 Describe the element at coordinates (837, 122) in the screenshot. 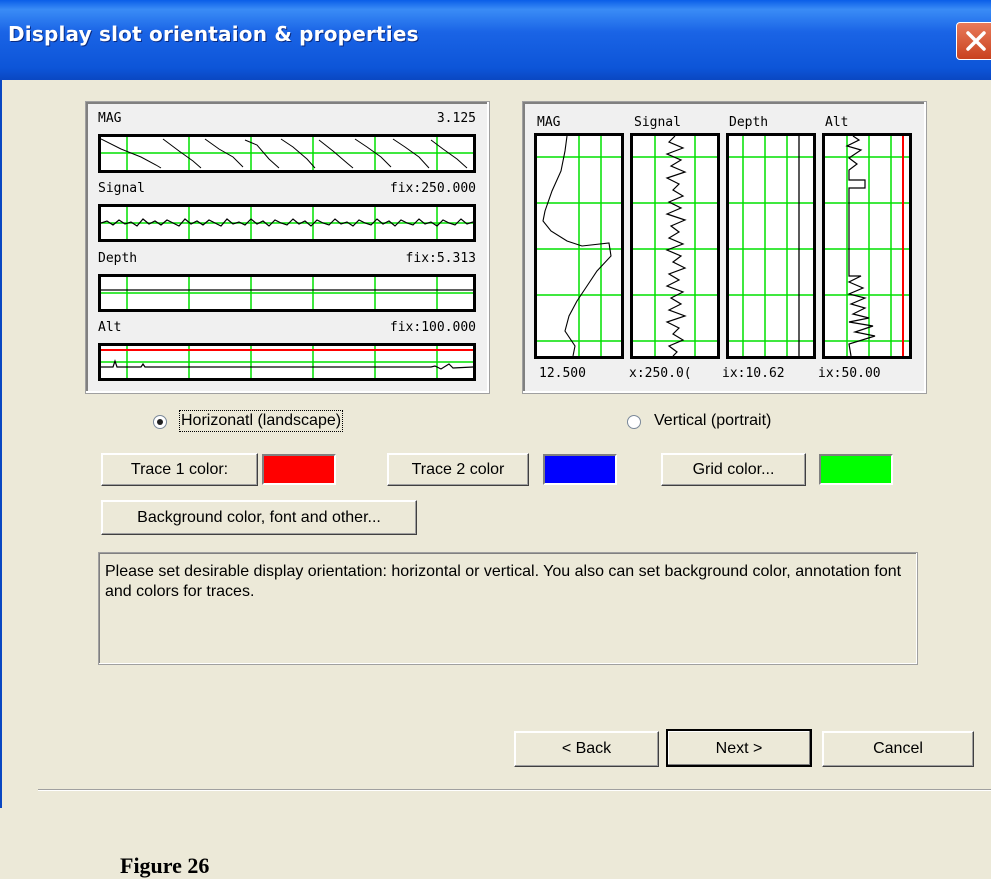

I see `column-header: Alt` at that location.